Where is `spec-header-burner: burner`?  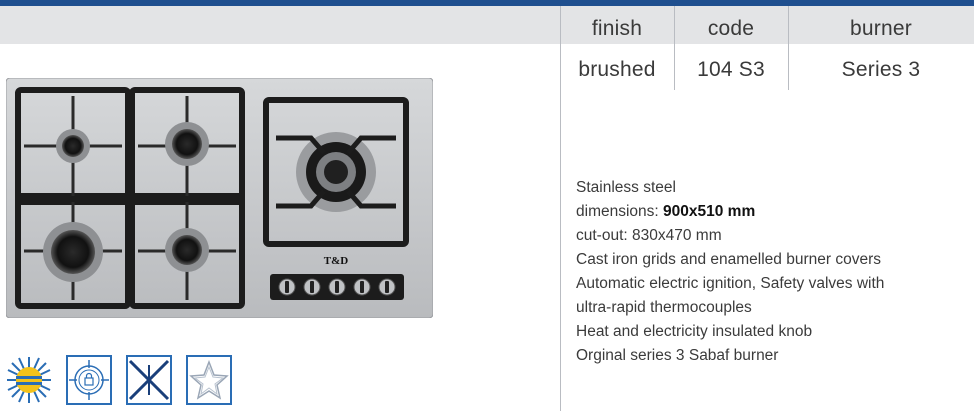 spec-header-burner: burner is located at coordinates (881, 28).